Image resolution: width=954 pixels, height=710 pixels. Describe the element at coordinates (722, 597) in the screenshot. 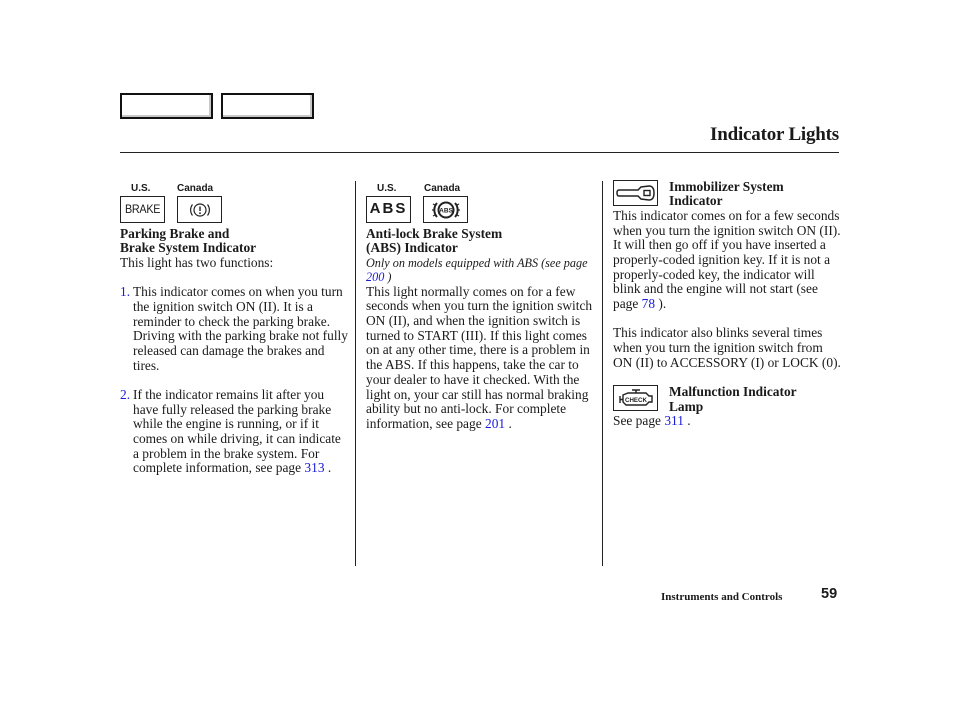

I see `footer-section-title: Instruments and Controls` at that location.